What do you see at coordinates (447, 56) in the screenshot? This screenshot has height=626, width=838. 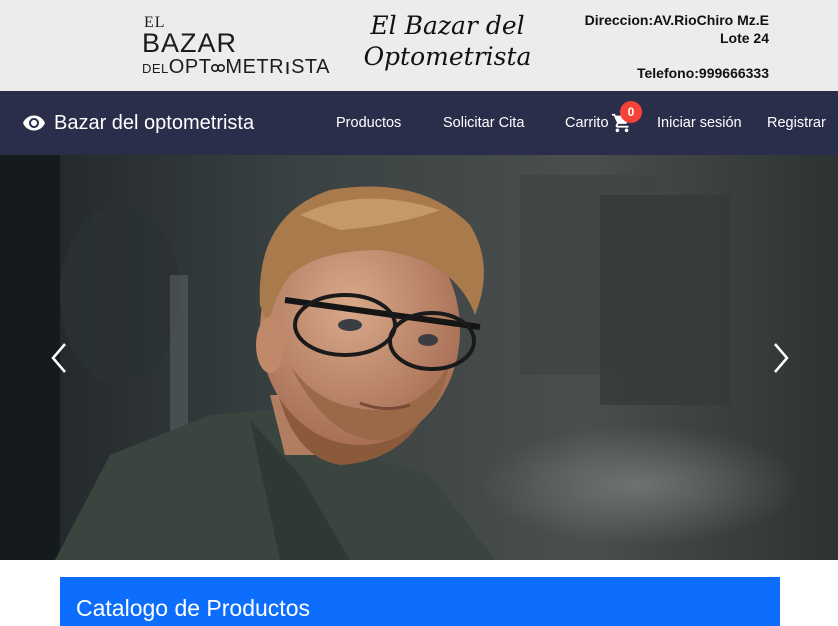 I see `script-title-line-2: Optometrista` at bounding box center [447, 56].